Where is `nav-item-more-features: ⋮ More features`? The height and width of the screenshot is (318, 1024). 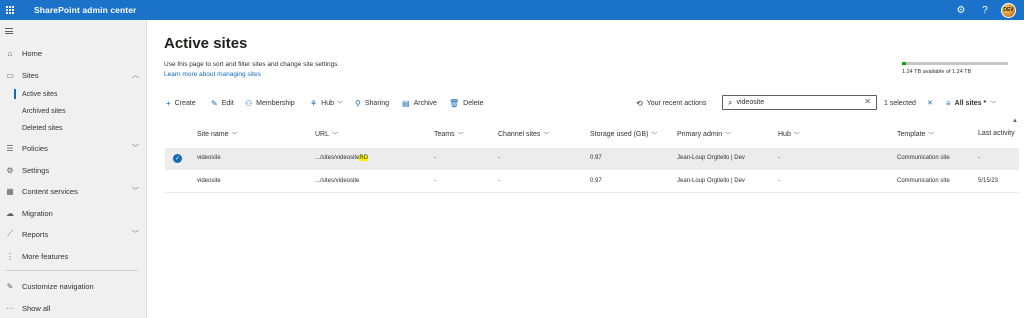 nav-item-more-features: ⋮ More features is located at coordinates (73, 256).